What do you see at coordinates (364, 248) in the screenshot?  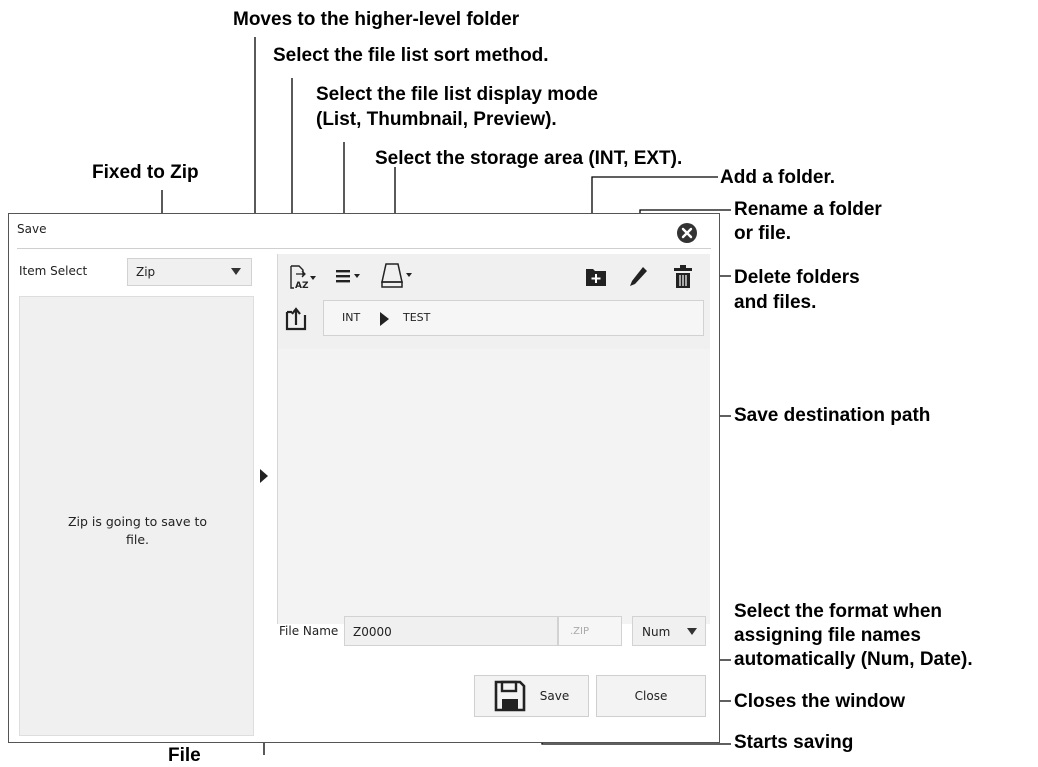 I see `title-divider` at bounding box center [364, 248].